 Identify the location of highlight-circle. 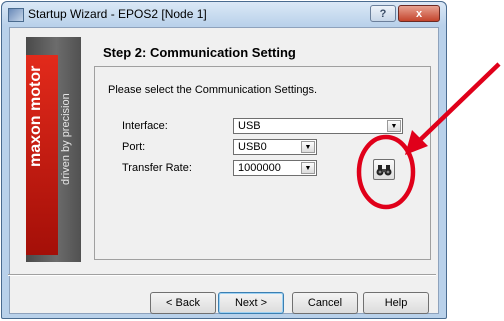
(386, 172).